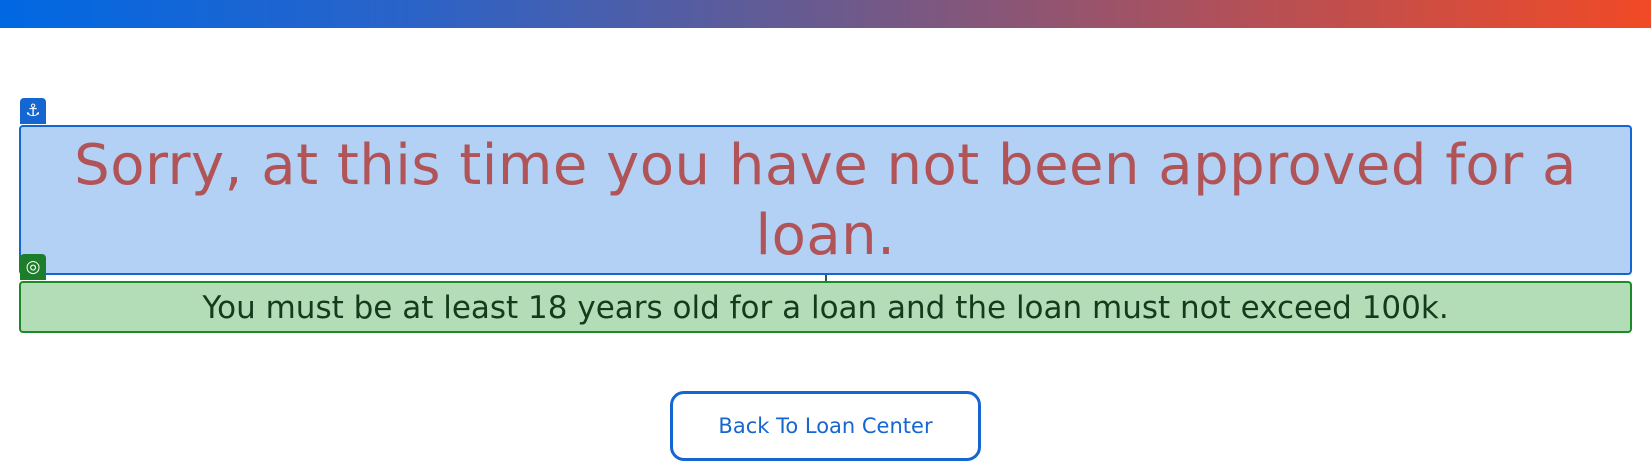 Image resolution: width=1651 pixels, height=461 pixels. What do you see at coordinates (33, 111) in the screenshot?
I see `anchor-icon: ⚓` at bounding box center [33, 111].